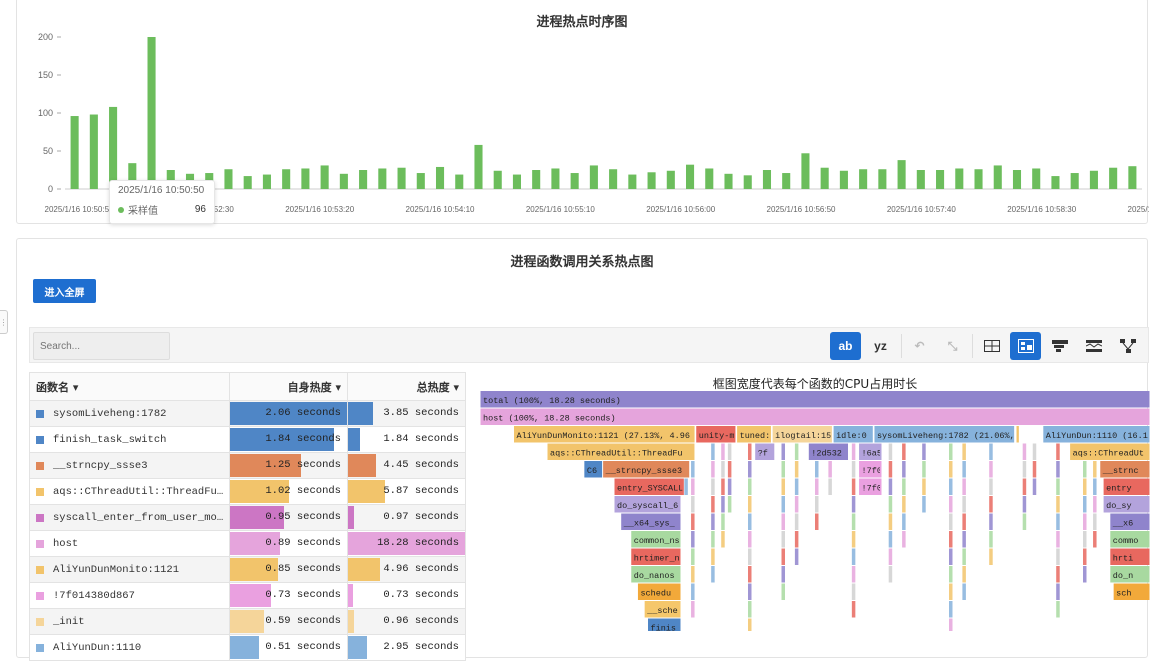 Image resolution: width=1162 pixels, height=661 pixels. Describe the element at coordinates (717, 434) in the screenshot. I see `flame-frame: unity-mo` at that location.